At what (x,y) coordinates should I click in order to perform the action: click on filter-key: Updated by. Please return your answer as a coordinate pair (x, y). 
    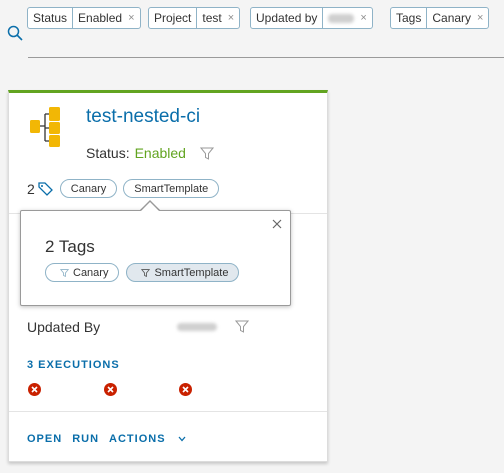
    Looking at the image, I should click on (287, 18).